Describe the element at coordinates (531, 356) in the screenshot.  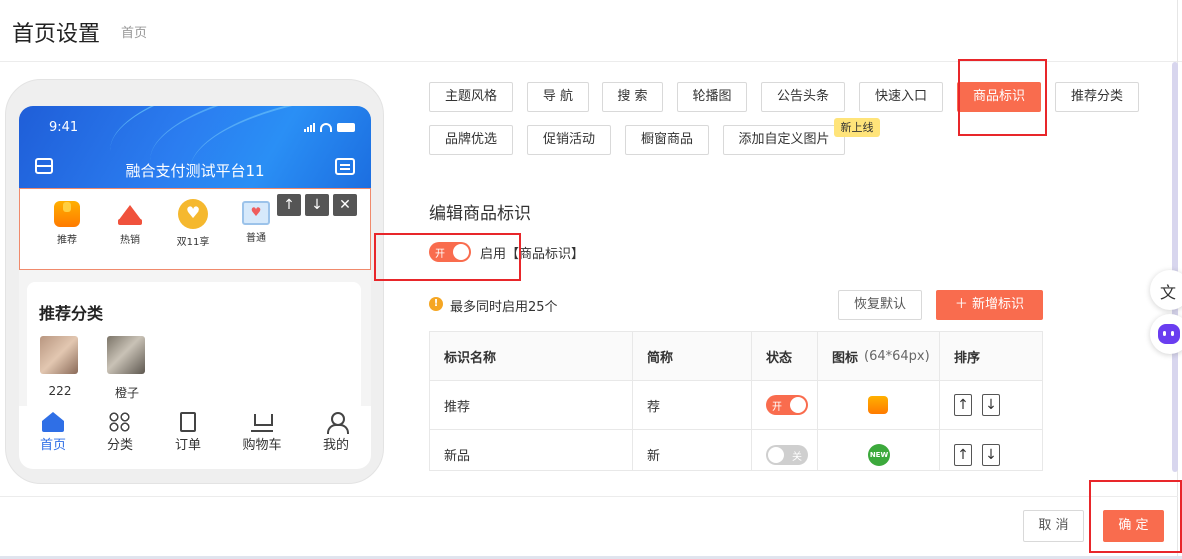
I see `header-name: 标识名称` at that location.